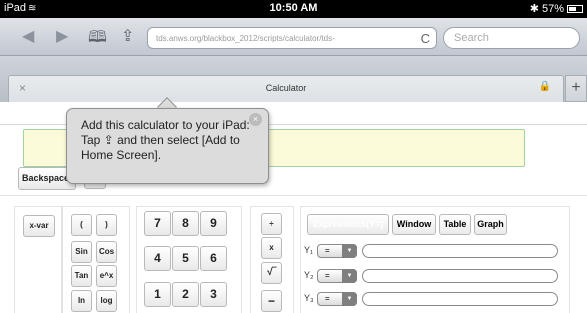 This screenshot has height=313, width=587. Describe the element at coordinates (39, 226) in the screenshot. I see `x-var-button: x-var` at that location.